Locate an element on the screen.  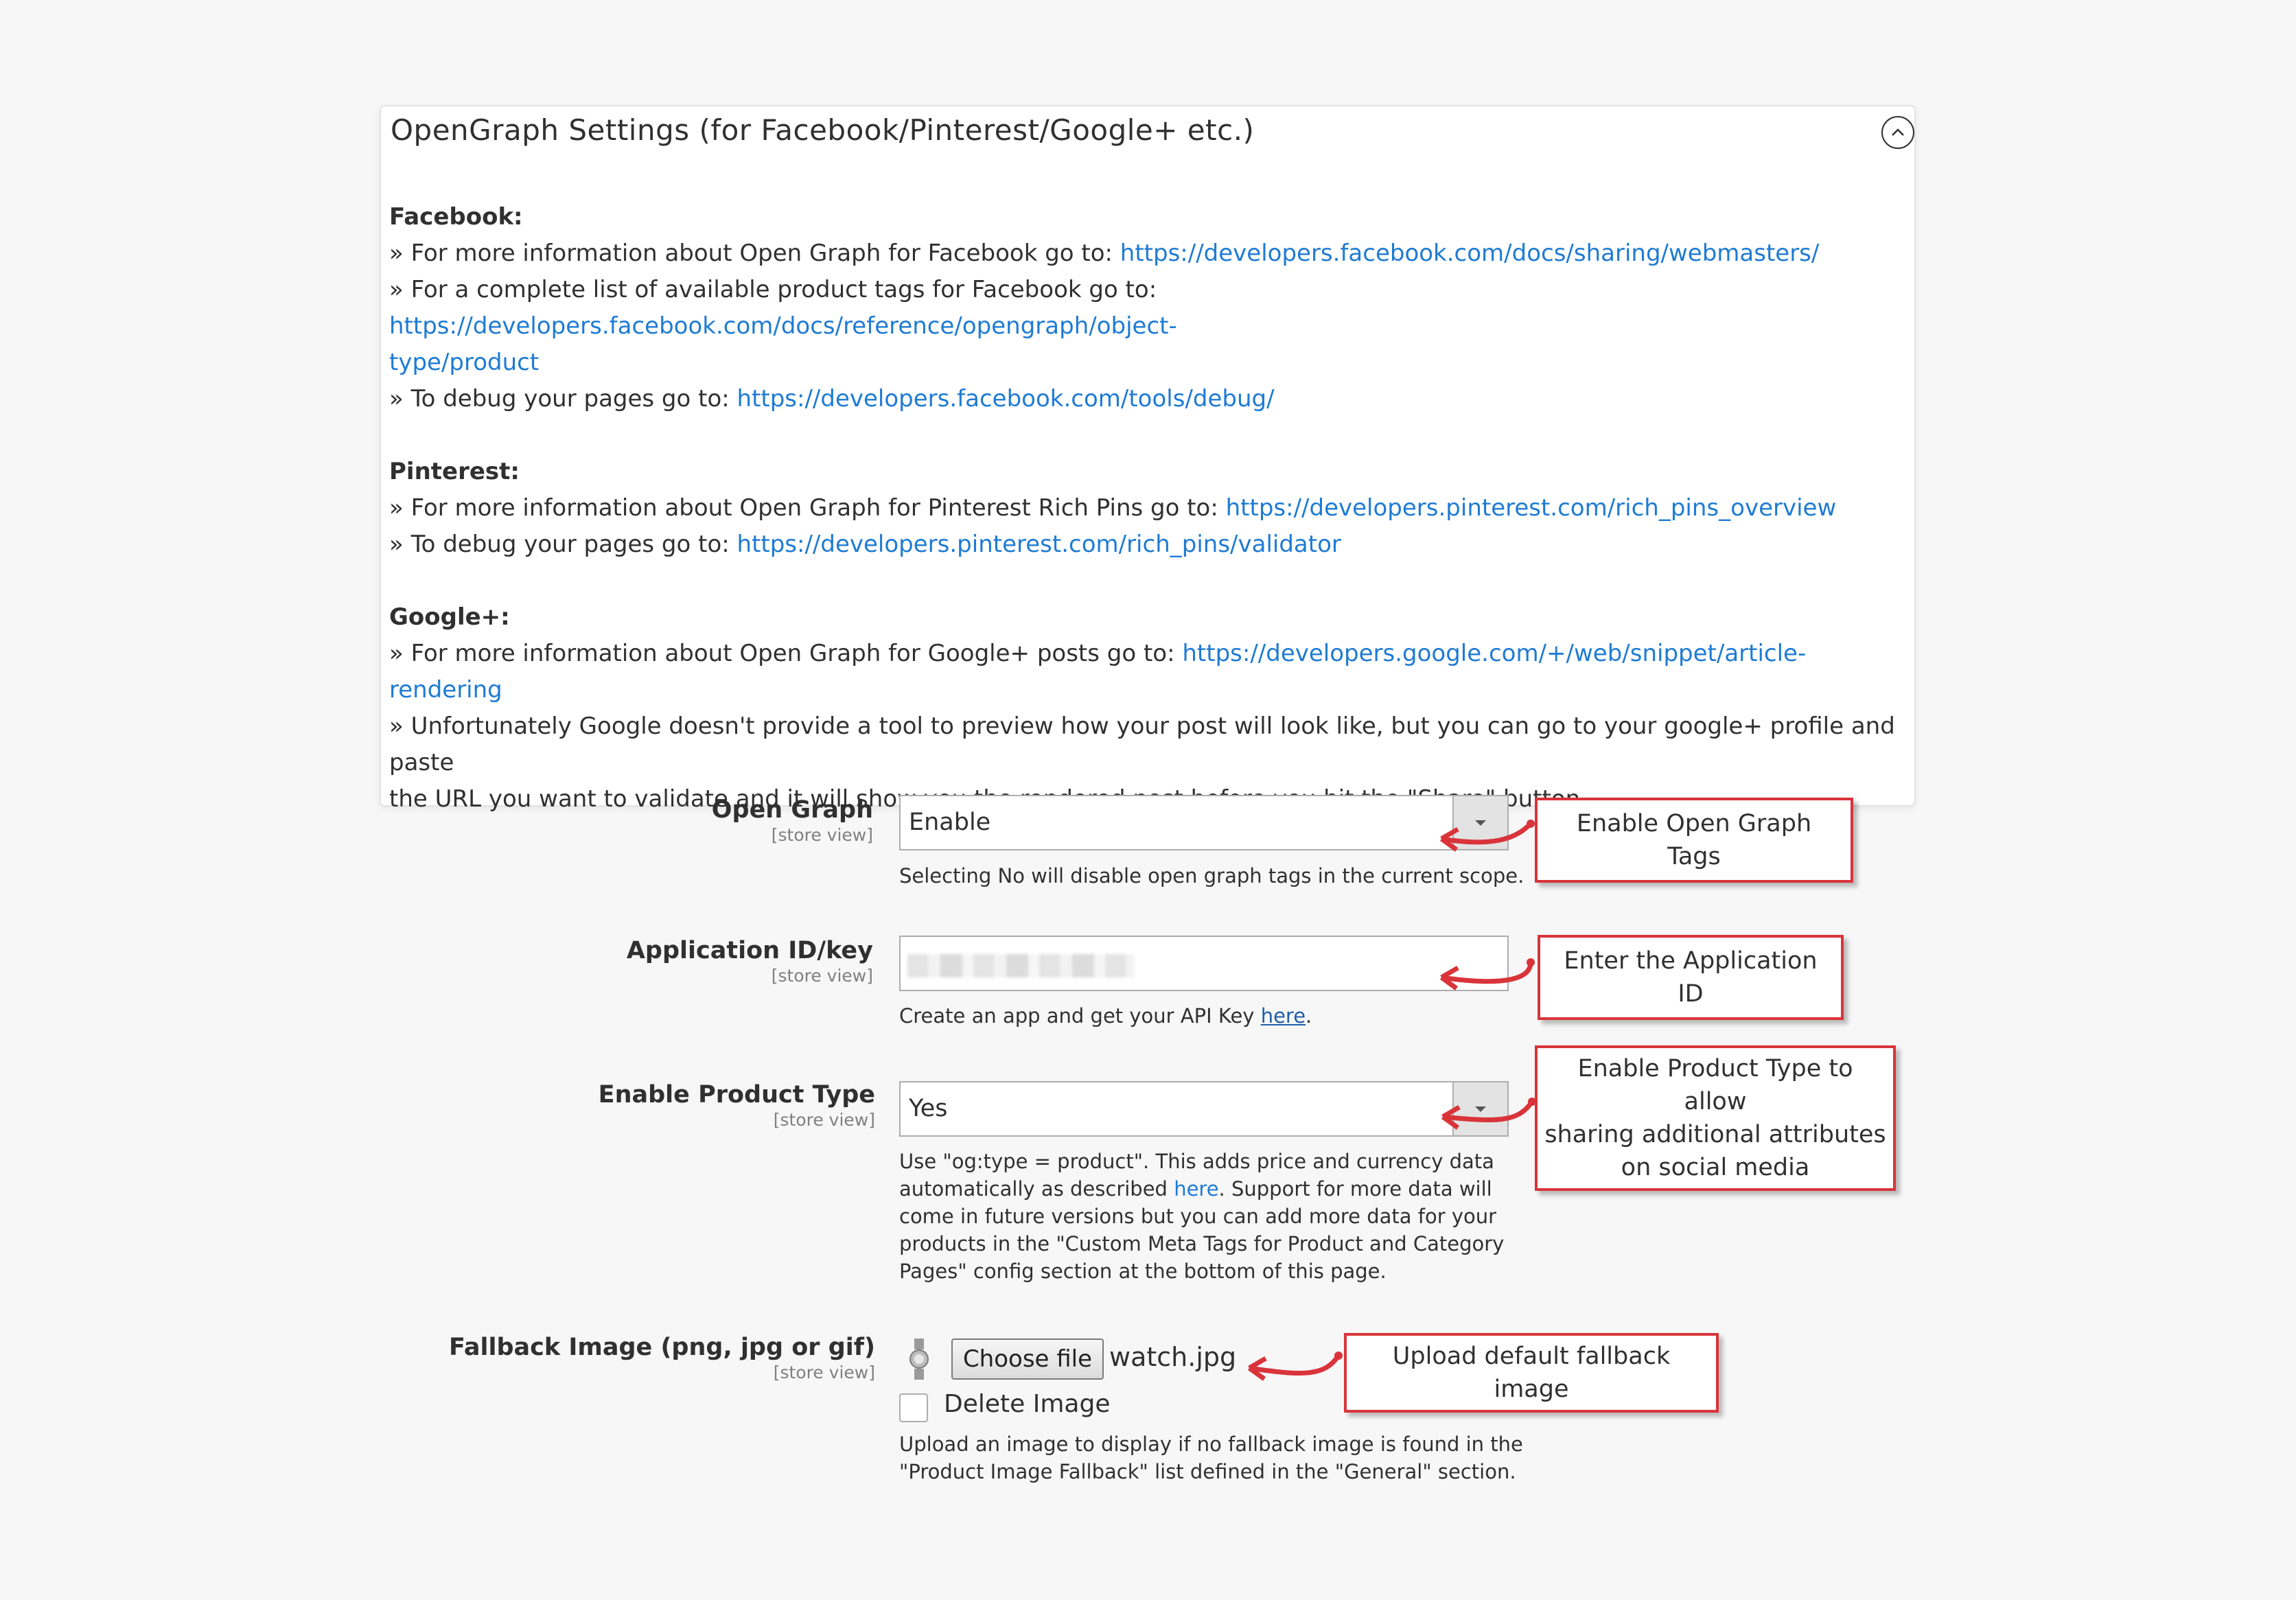
choose-file-button: Choose file is located at coordinates (1027, 1359).